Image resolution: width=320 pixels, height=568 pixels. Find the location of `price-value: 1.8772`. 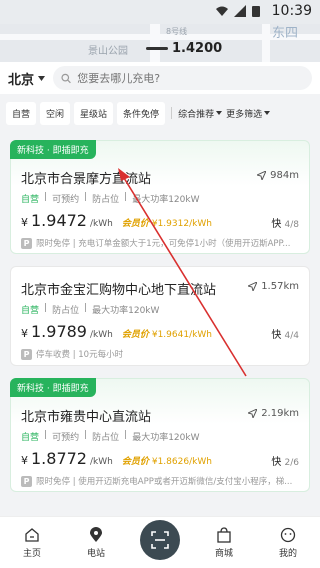

price-value: 1.8772 is located at coordinates (59, 458).